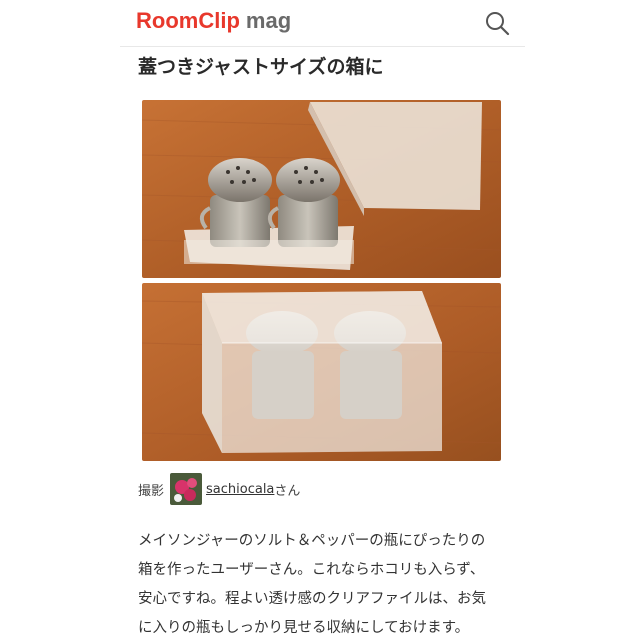 This screenshot has width=640, height=643. I want to click on body-line: 箱を作ったユーザーさん。これならホコリも入らず、, so click(311, 570).